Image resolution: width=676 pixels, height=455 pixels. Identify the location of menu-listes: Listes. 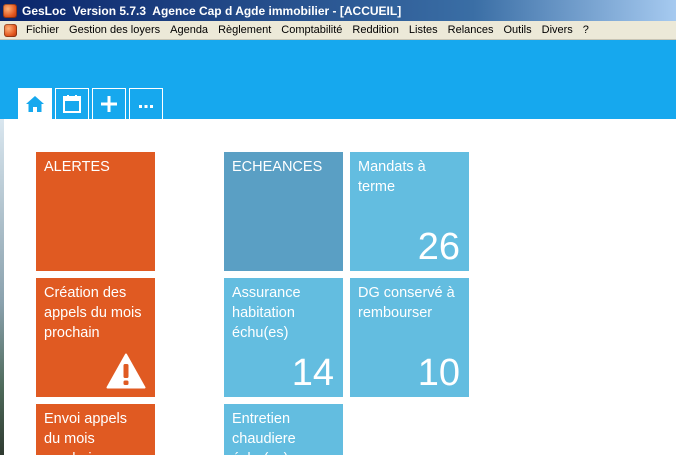
(423, 30).